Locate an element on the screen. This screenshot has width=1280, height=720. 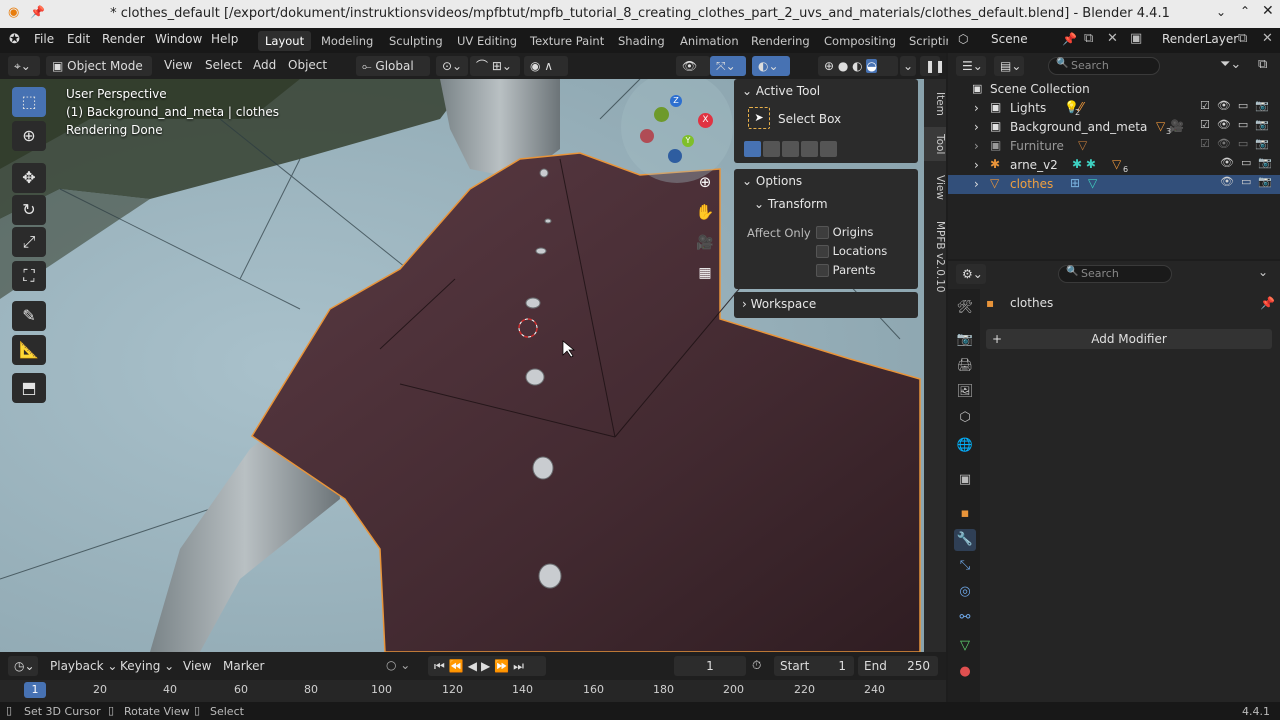
pivot-icon: ⊙⌄ is located at coordinates (452, 66).